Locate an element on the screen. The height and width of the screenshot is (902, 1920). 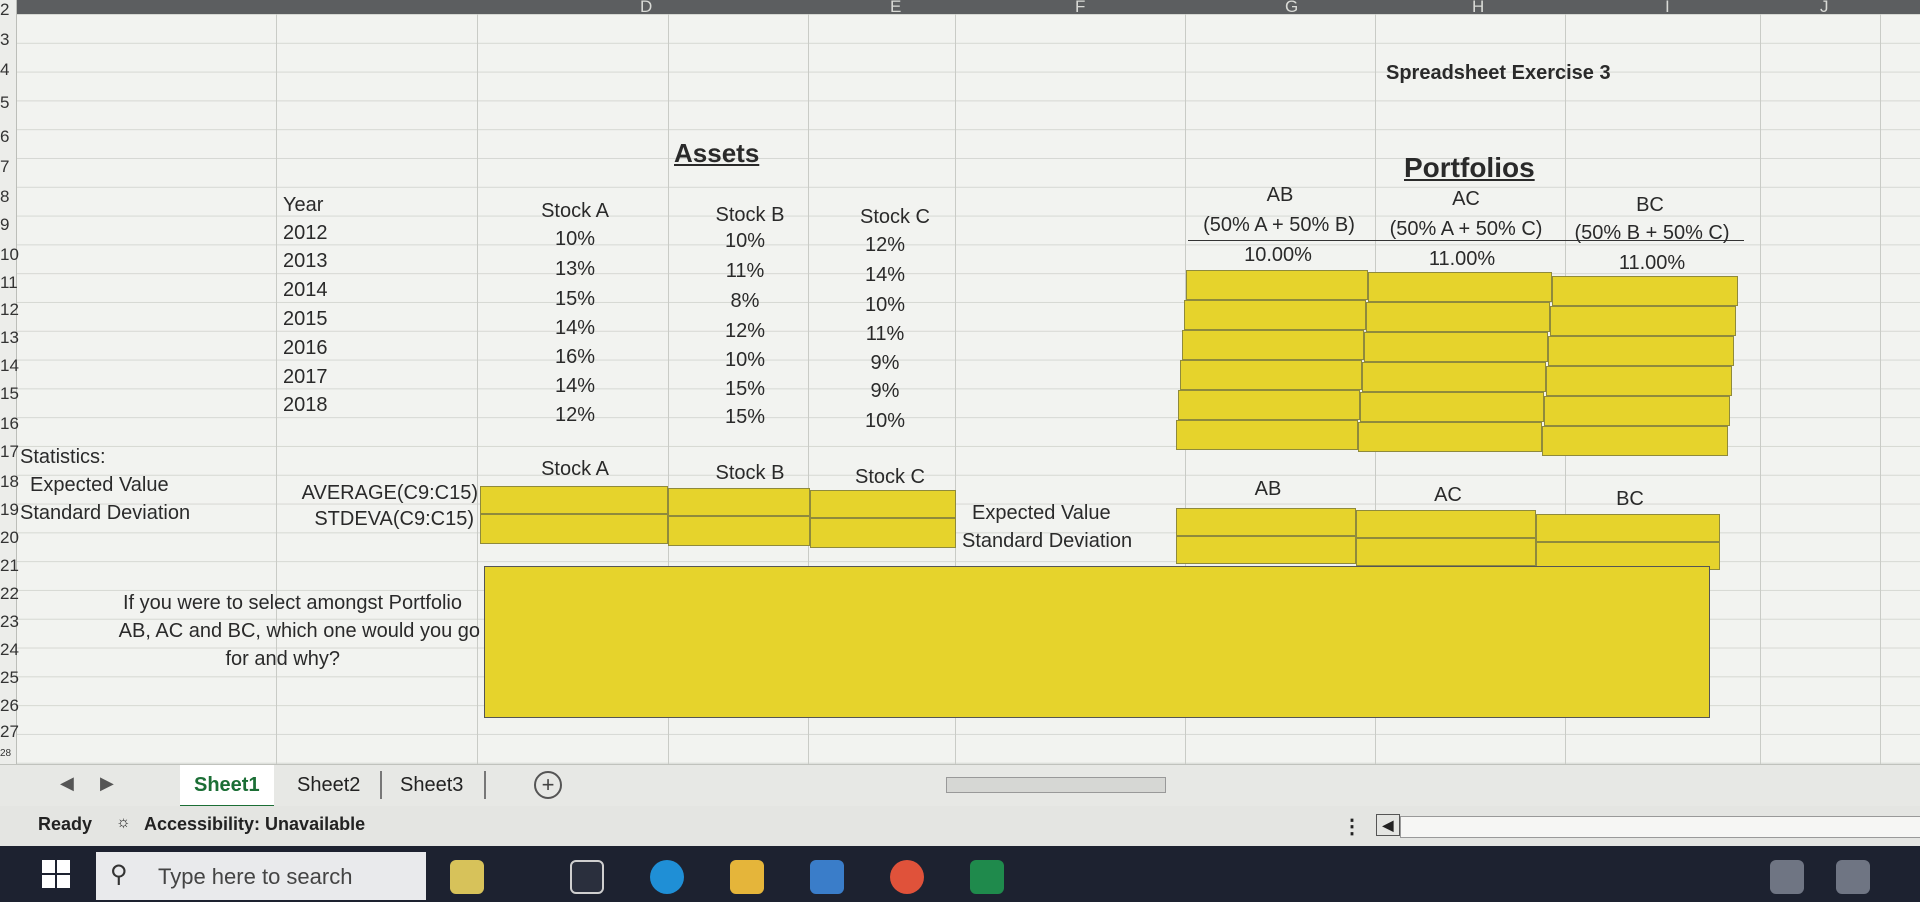
portfolio-bc-value: 11.00% is located at coordinates (1652, 263).